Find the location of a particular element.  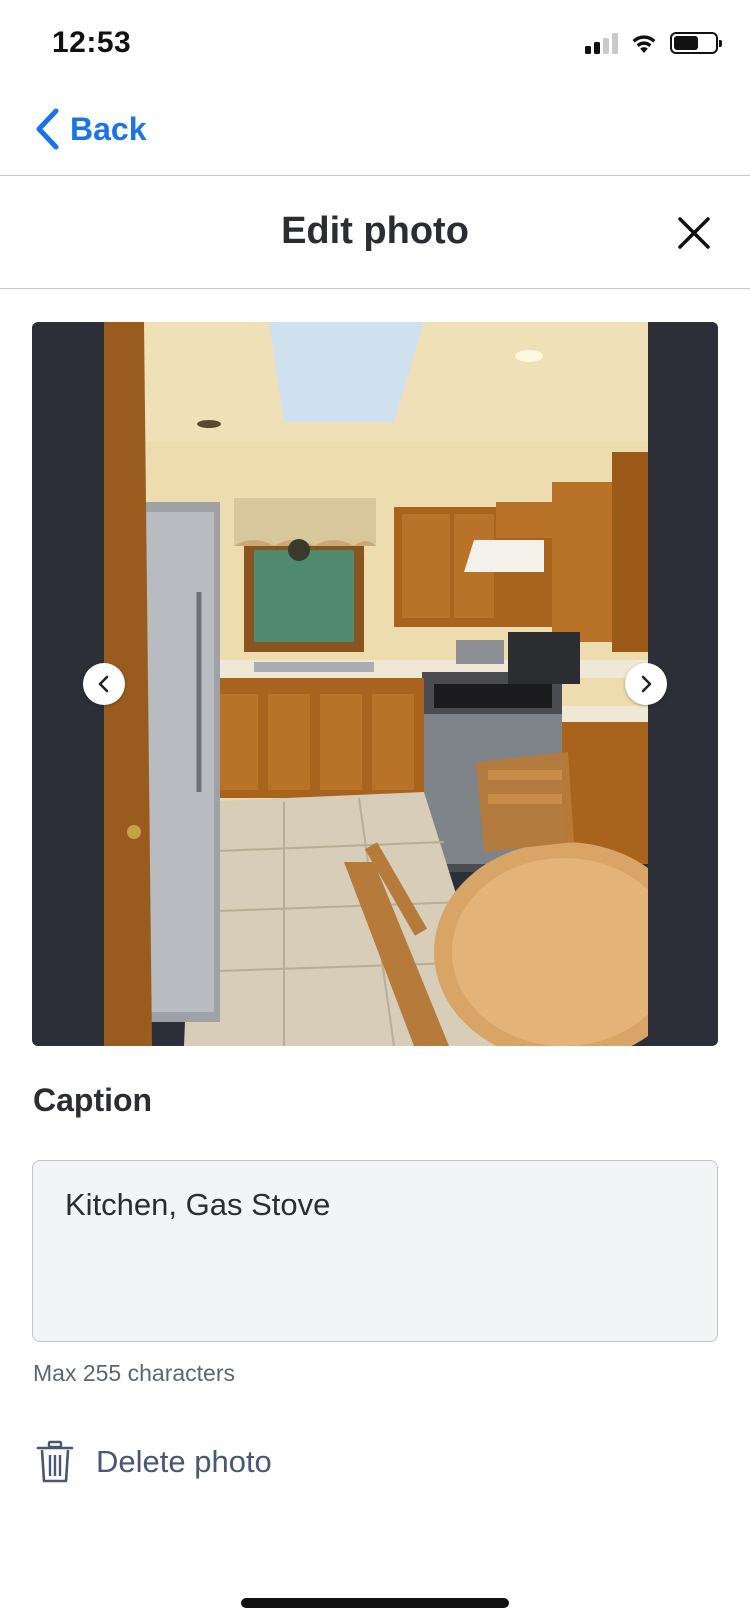

back-label: Back is located at coordinates (108, 128).